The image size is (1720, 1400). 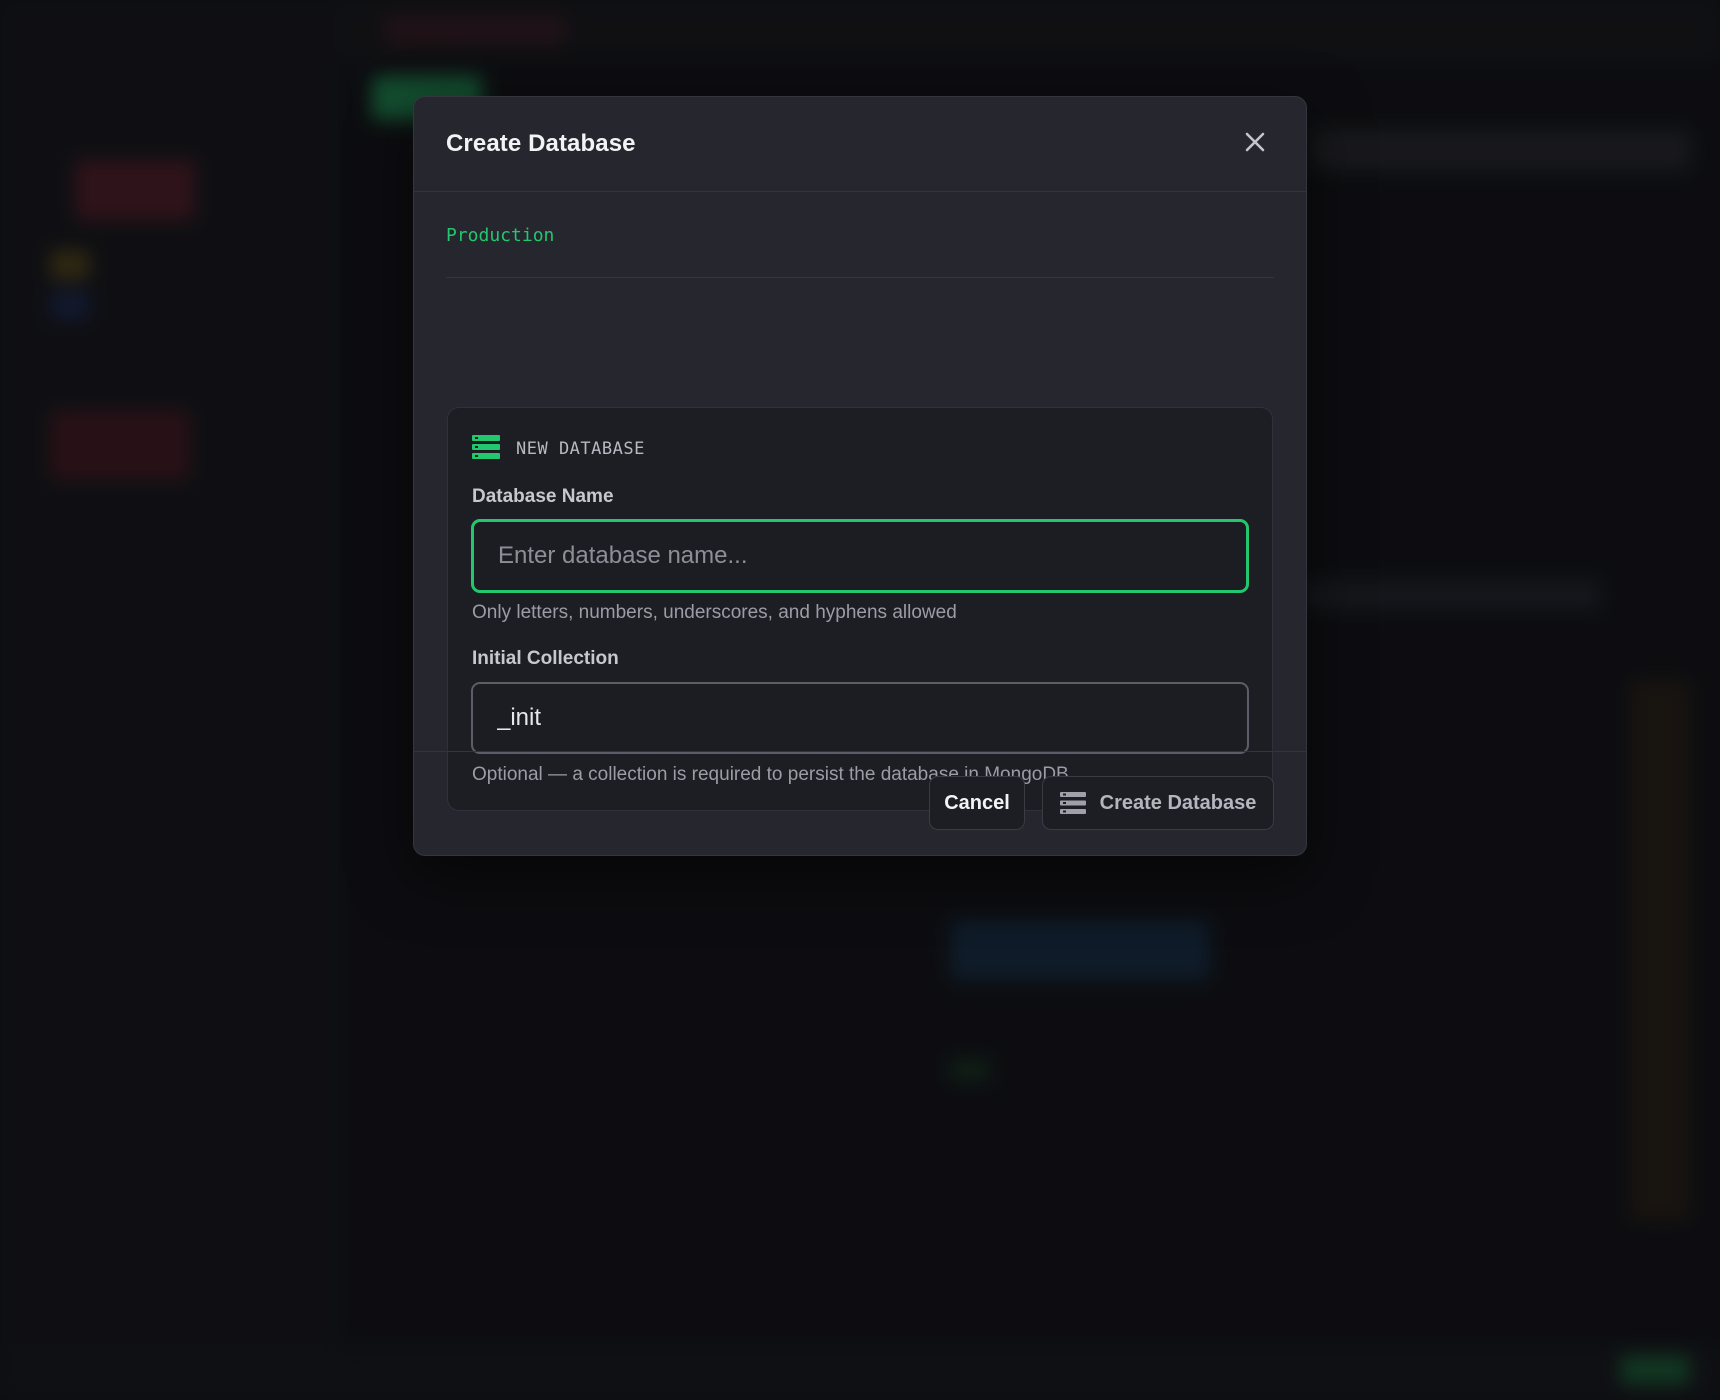 I want to click on card-heading: NEW DATABASE, so click(x=580, y=449).